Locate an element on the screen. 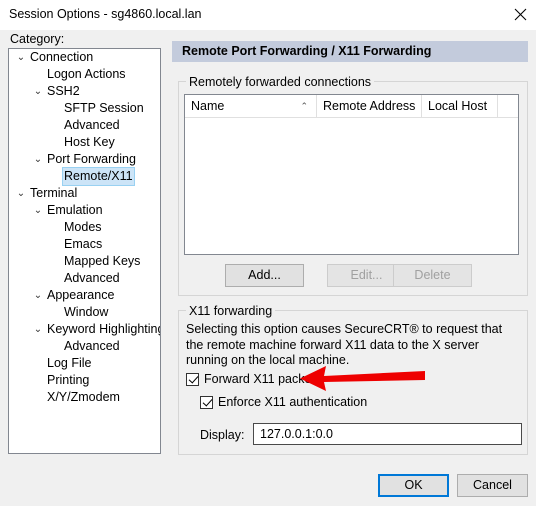  sidebar-item-label: Modes is located at coordinates (83, 227).